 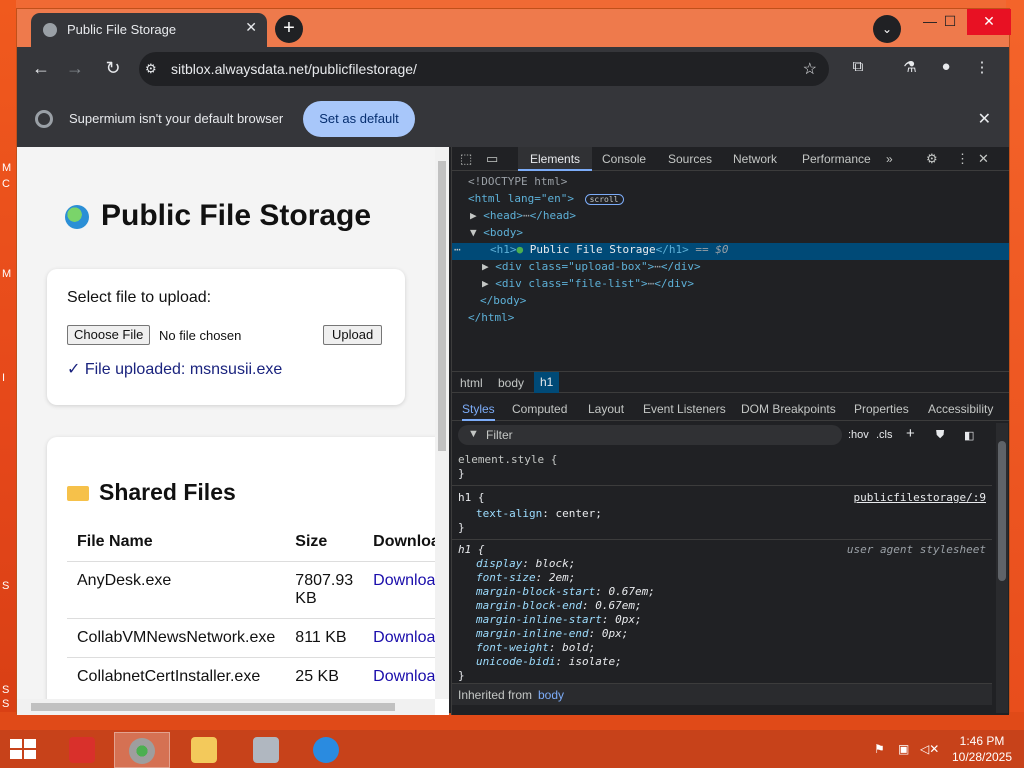 I want to click on dom-h1-node-selected: ⋯ <h1>● Public File Storage</h1> == $0, so click(x=730, y=251).